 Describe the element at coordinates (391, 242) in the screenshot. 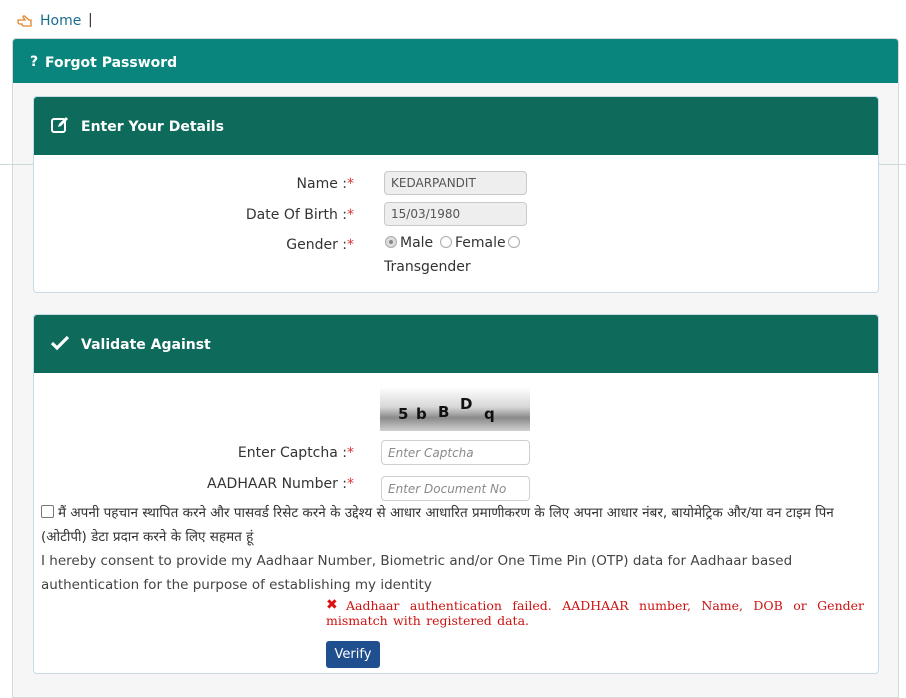

I see `gender-male-radio` at that location.